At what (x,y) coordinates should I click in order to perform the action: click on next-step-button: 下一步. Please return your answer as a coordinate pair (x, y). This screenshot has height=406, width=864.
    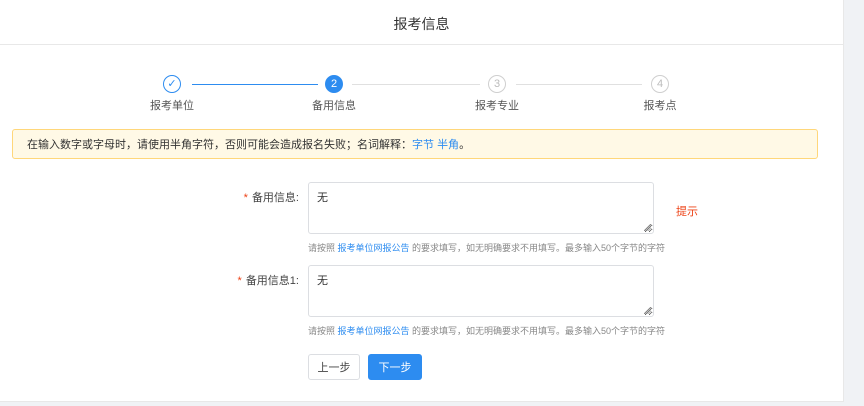
    Looking at the image, I should click on (395, 367).